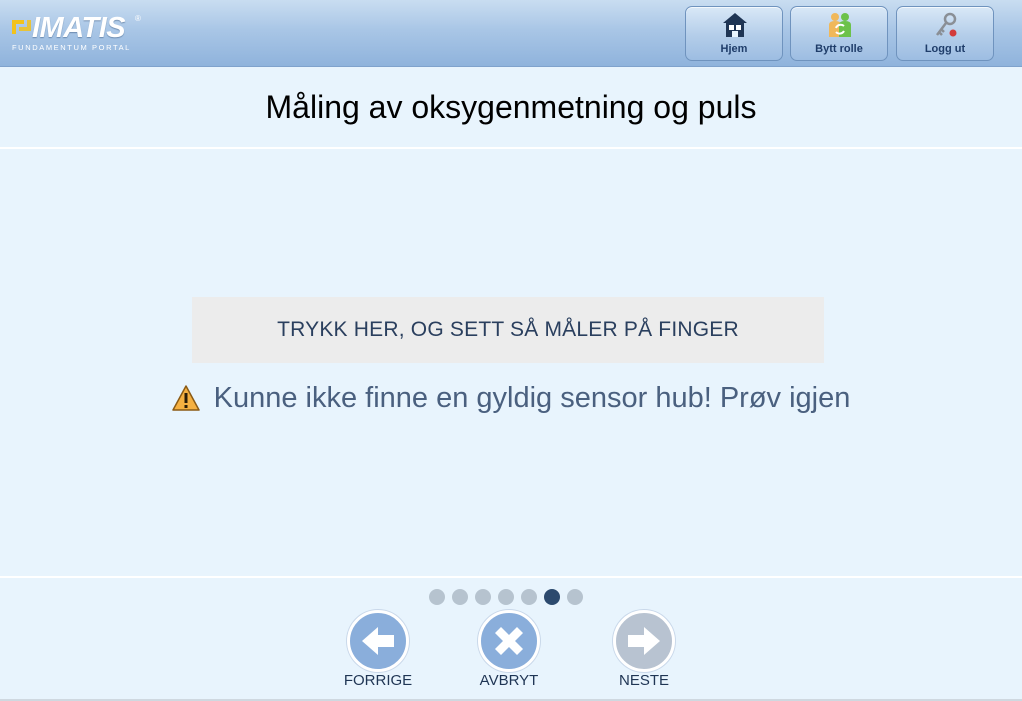 The image size is (1022, 701). Describe the element at coordinates (945, 49) in the screenshot. I see `logout-button-label: Logg ut` at that location.